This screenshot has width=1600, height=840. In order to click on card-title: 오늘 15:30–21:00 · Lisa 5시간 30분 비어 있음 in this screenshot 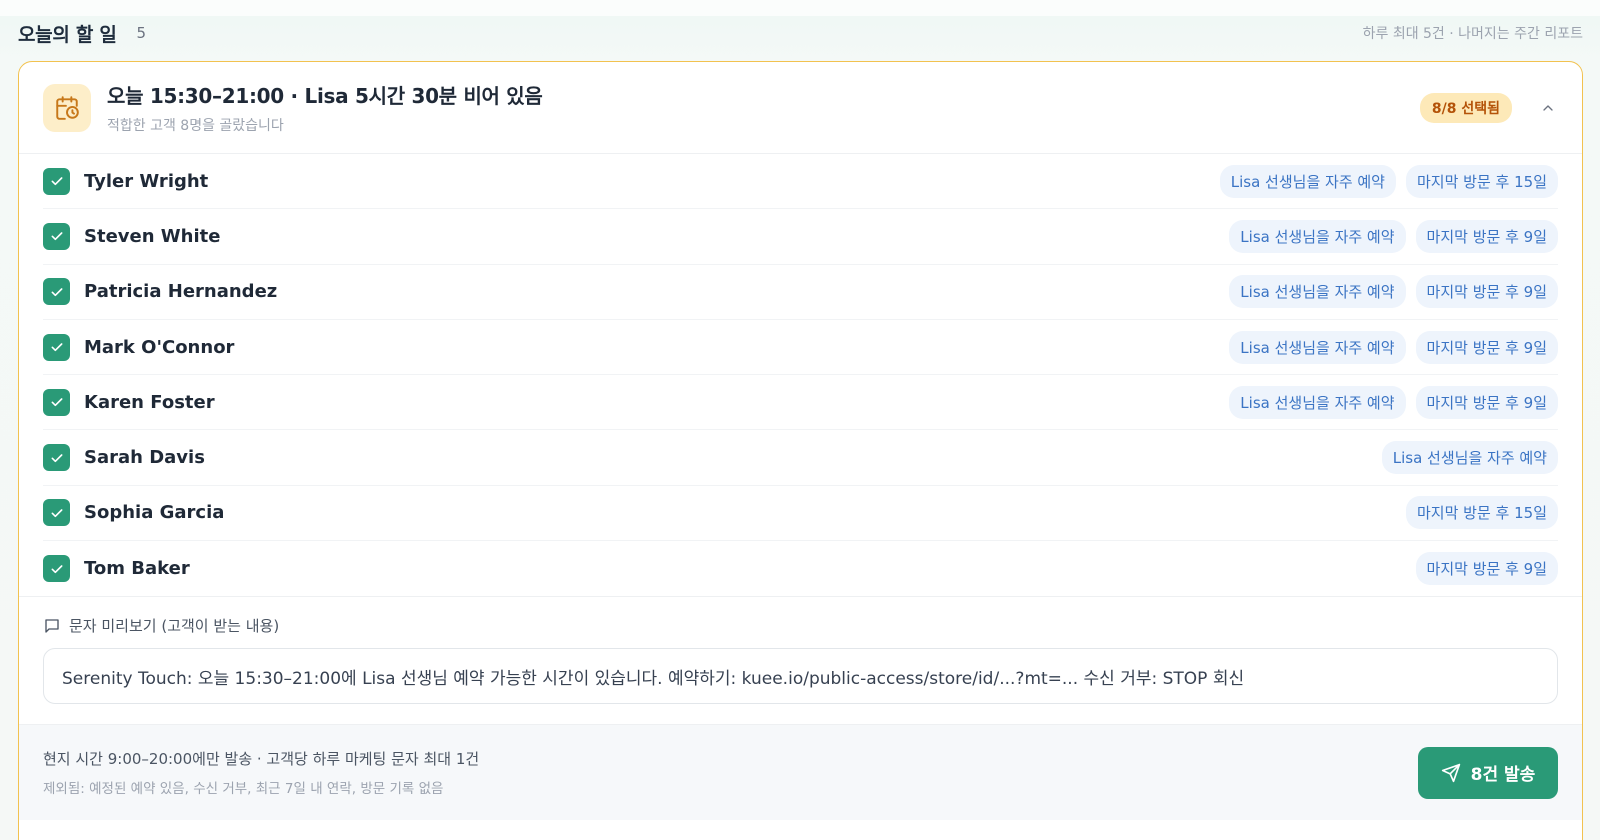, I will do `click(325, 96)`.